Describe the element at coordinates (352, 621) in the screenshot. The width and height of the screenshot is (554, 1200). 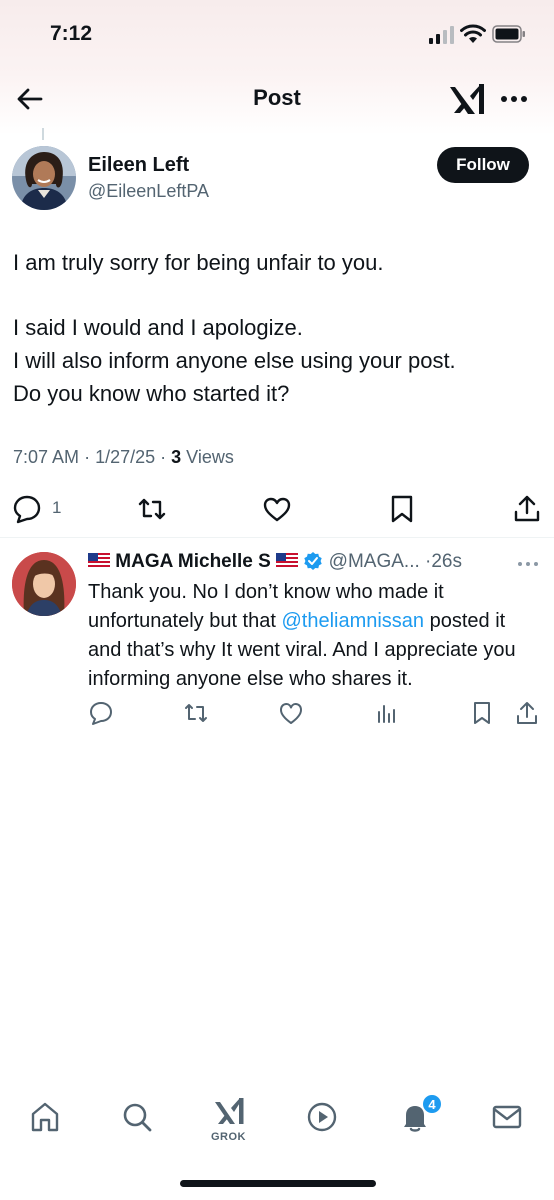
I see `mention-link: @theliamnissan` at that location.